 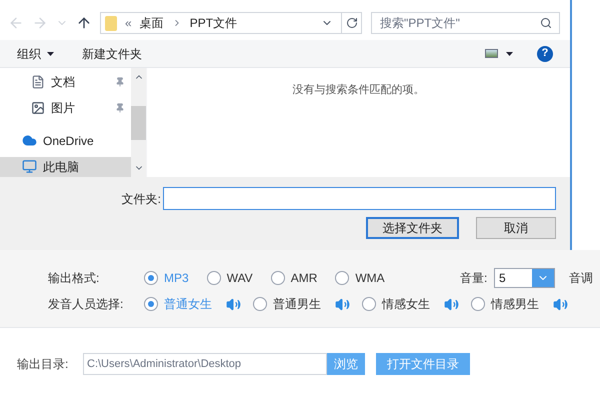 What do you see at coordinates (370, 278) in the screenshot?
I see `radio-label: WMA` at bounding box center [370, 278].